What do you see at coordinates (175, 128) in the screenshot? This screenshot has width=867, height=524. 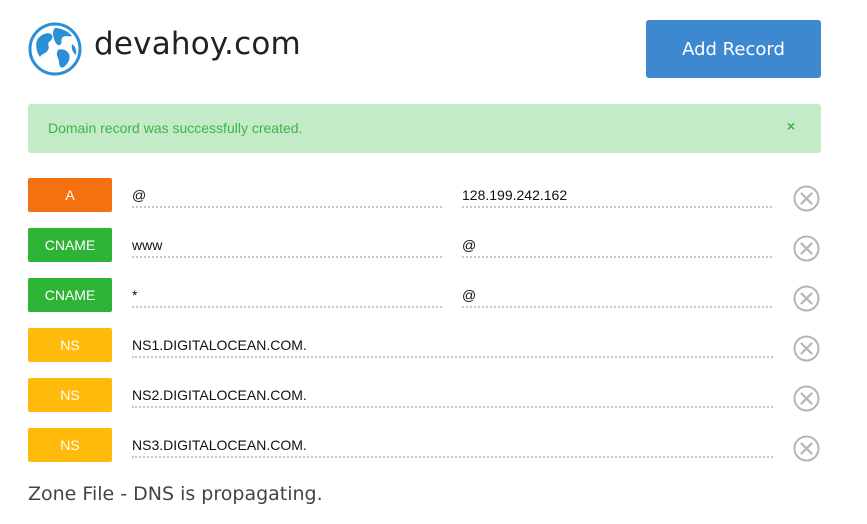 I see `alert-message: Domain record was successfully created.` at bounding box center [175, 128].